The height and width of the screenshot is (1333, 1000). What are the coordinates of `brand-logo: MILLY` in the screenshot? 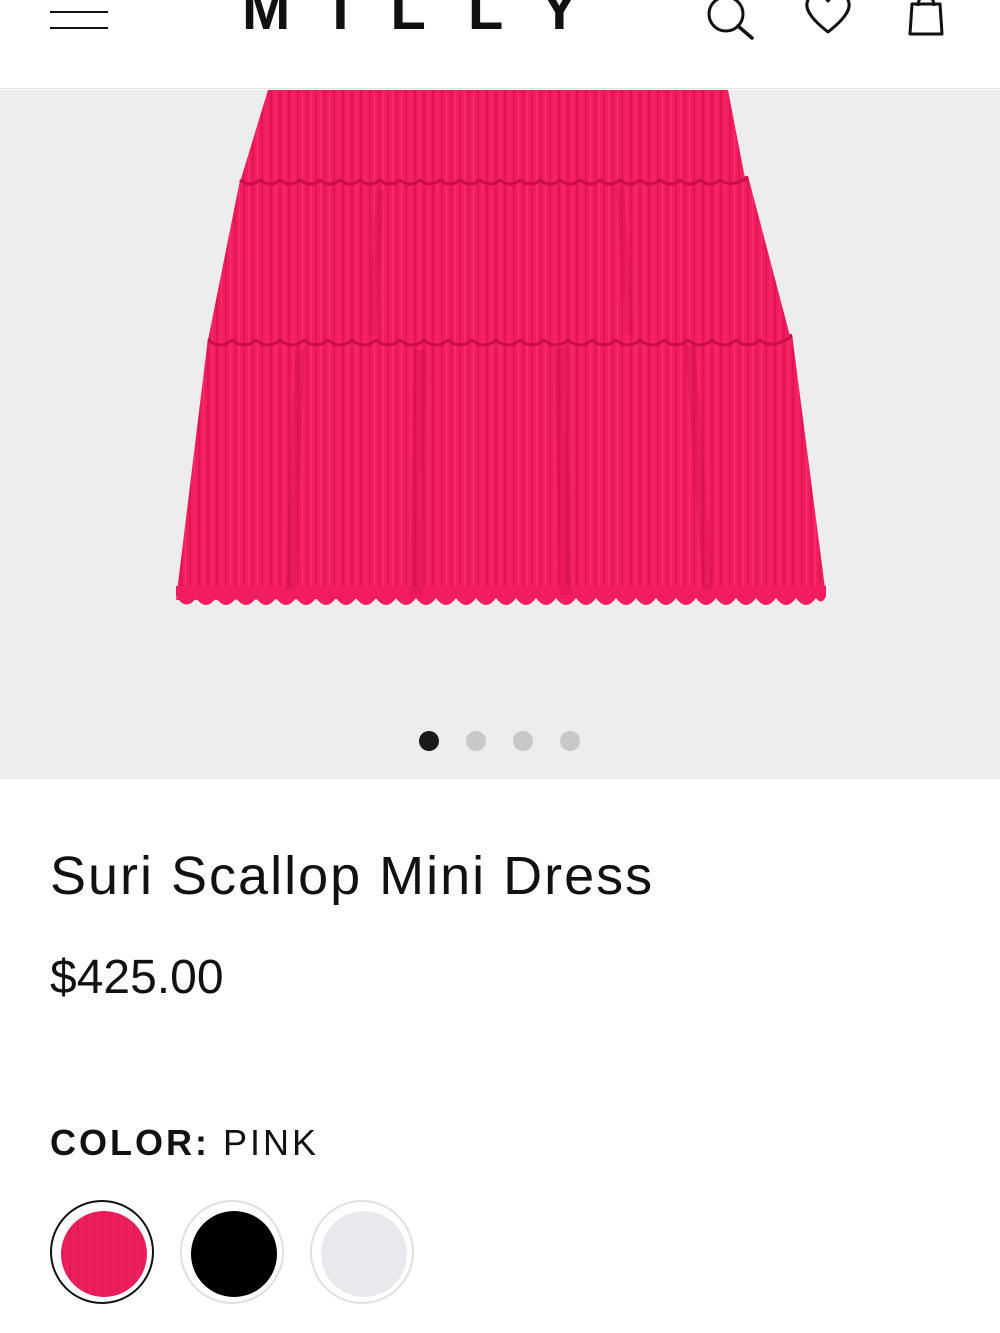 It's located at (410, 20).